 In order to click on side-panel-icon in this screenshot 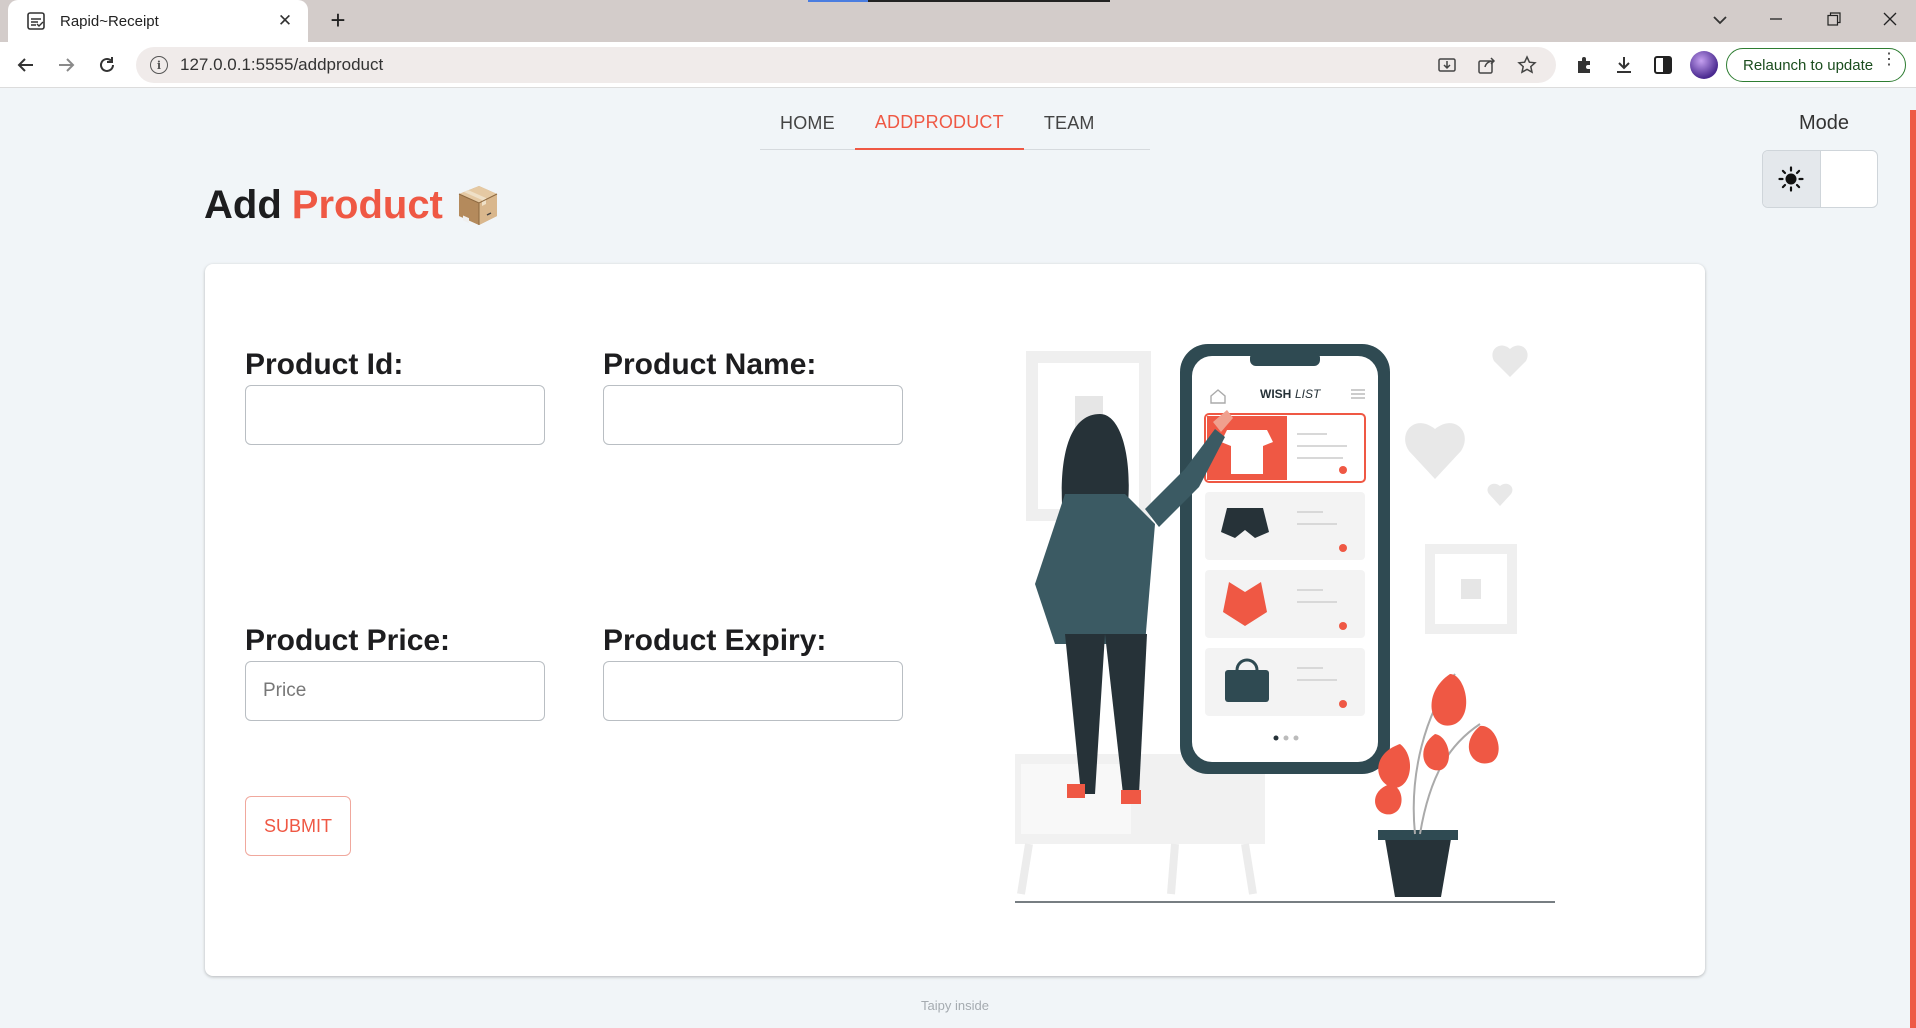, I will do `click(1663, 65)`.